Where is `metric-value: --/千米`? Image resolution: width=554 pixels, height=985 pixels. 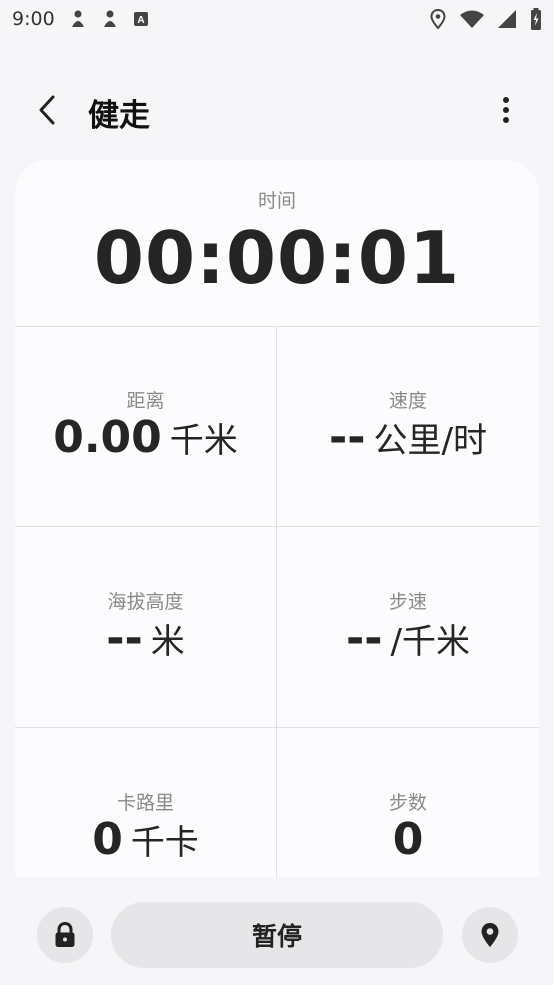
metric-value: --/千米 is located at coordinates (408, 638).